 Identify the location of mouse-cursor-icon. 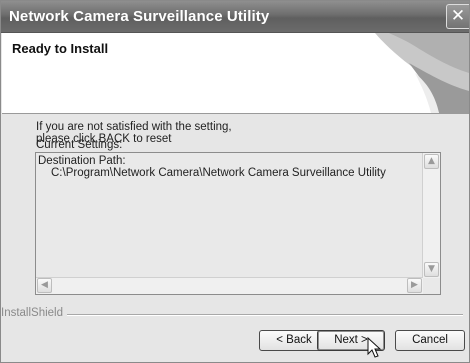
(374, 347).